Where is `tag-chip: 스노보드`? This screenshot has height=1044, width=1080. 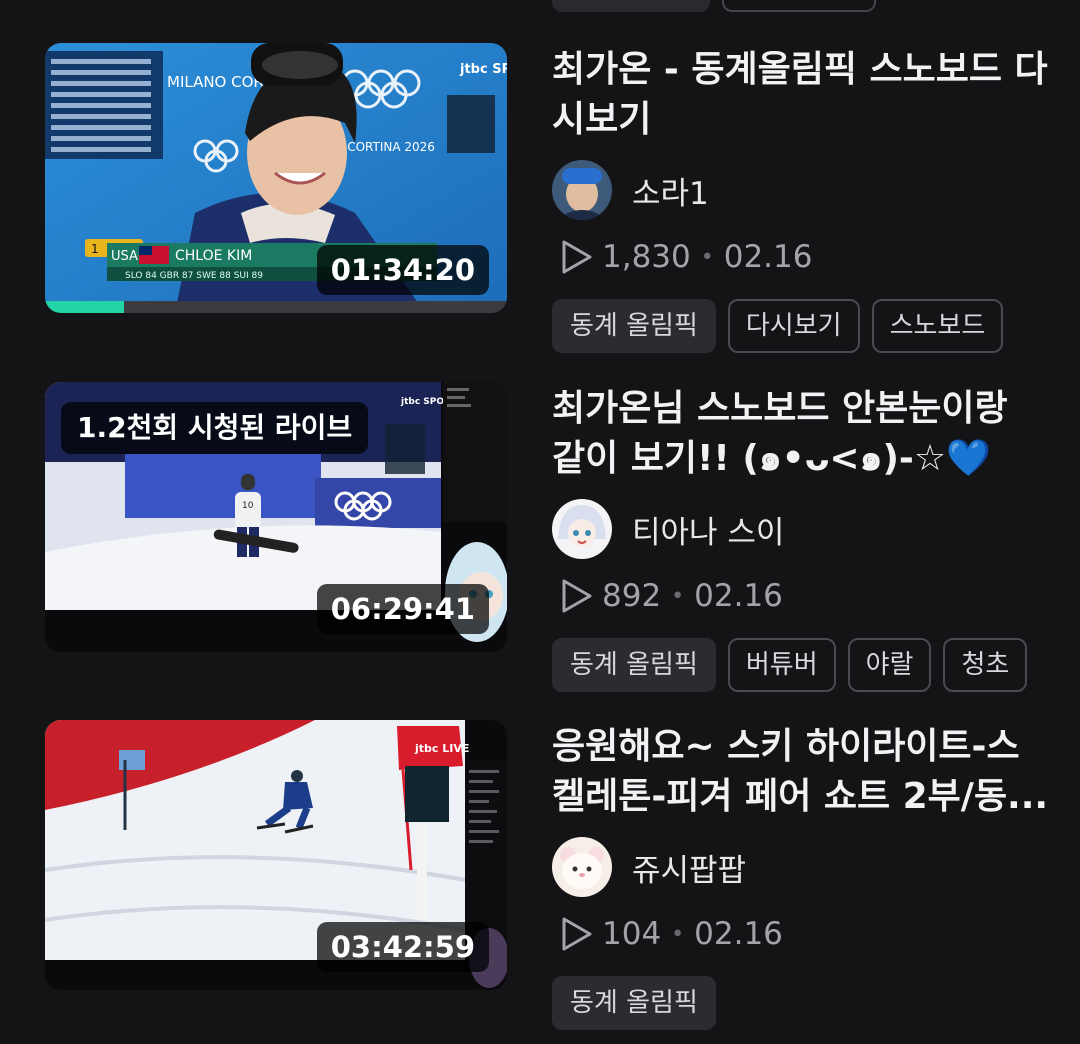
tag-chip: 스노보드 is located at coordinates (937, 326).